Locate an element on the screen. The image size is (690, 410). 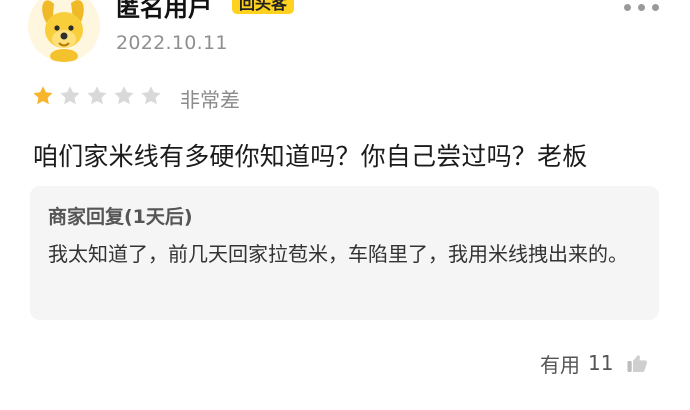
merchant-reply-text: 我太知道了，前几天回家拉苞米，车陷里了，我用米线拽出来的。 is located at coordinates (338, 254).